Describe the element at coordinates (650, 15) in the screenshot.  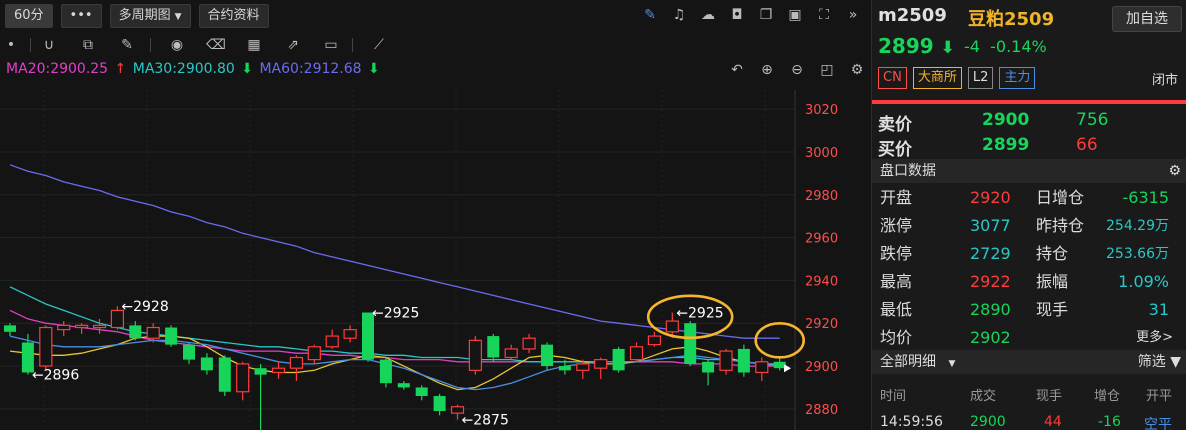
I see `pen-icon: ✎` at that location.